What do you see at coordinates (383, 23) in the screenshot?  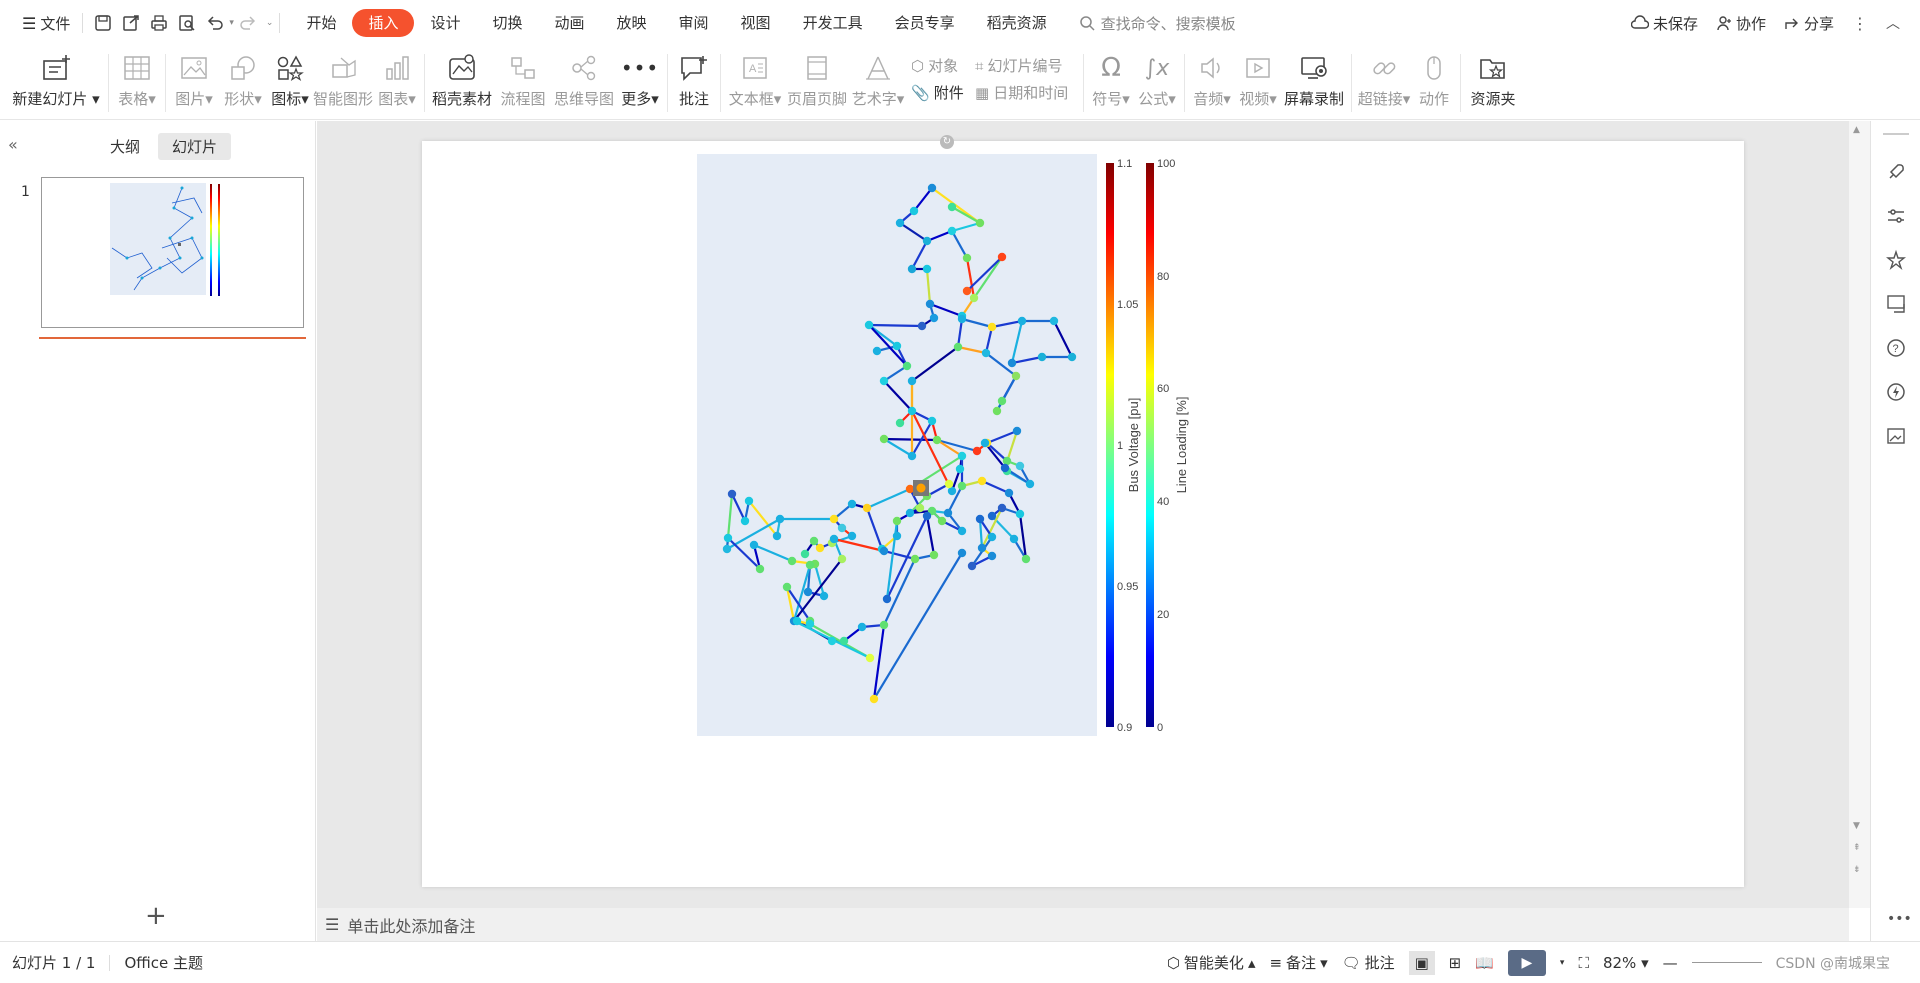 I see `tab-1: 插入` at bounding box center [383, 23].